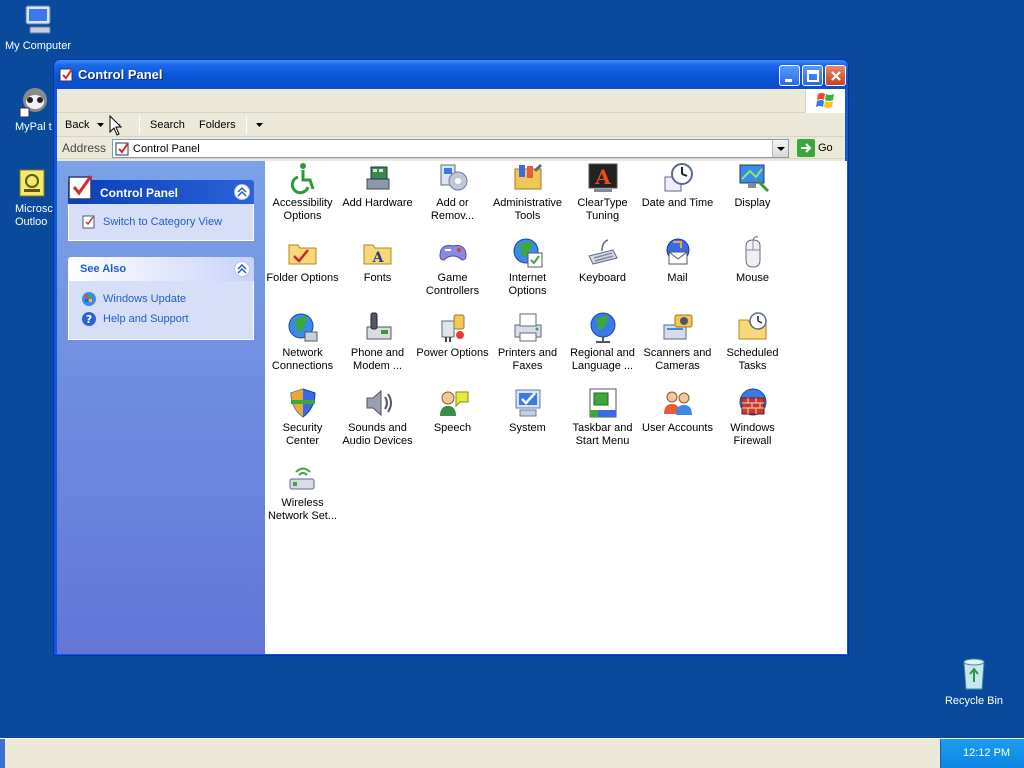  I want to click on cp-item-label: Power Options, so click(452, 353).